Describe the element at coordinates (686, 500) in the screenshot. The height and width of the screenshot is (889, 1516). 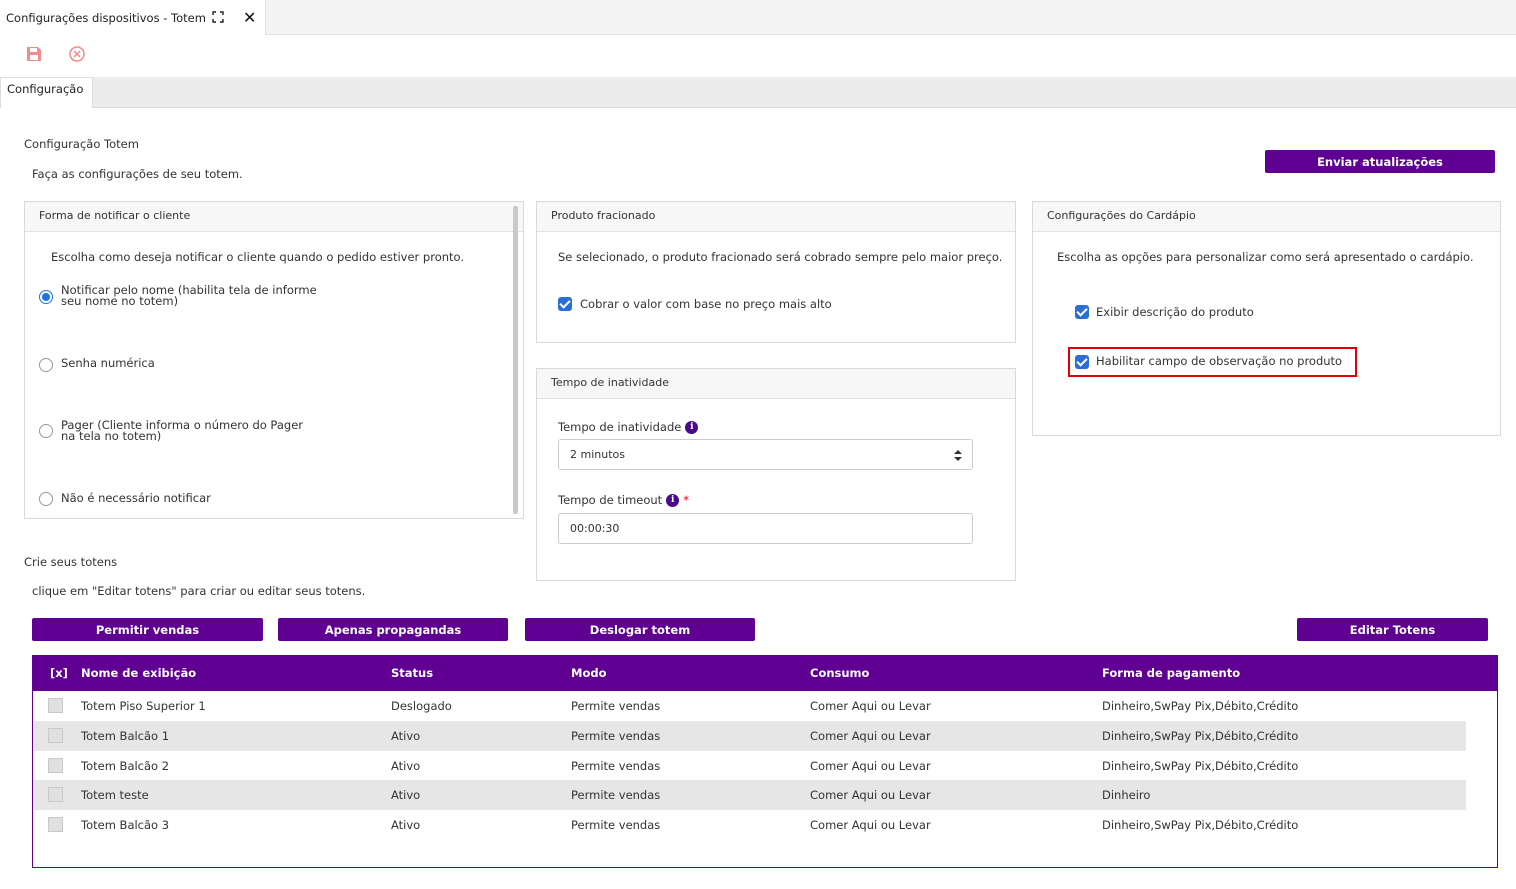
I see `required-mark: *` at that location.